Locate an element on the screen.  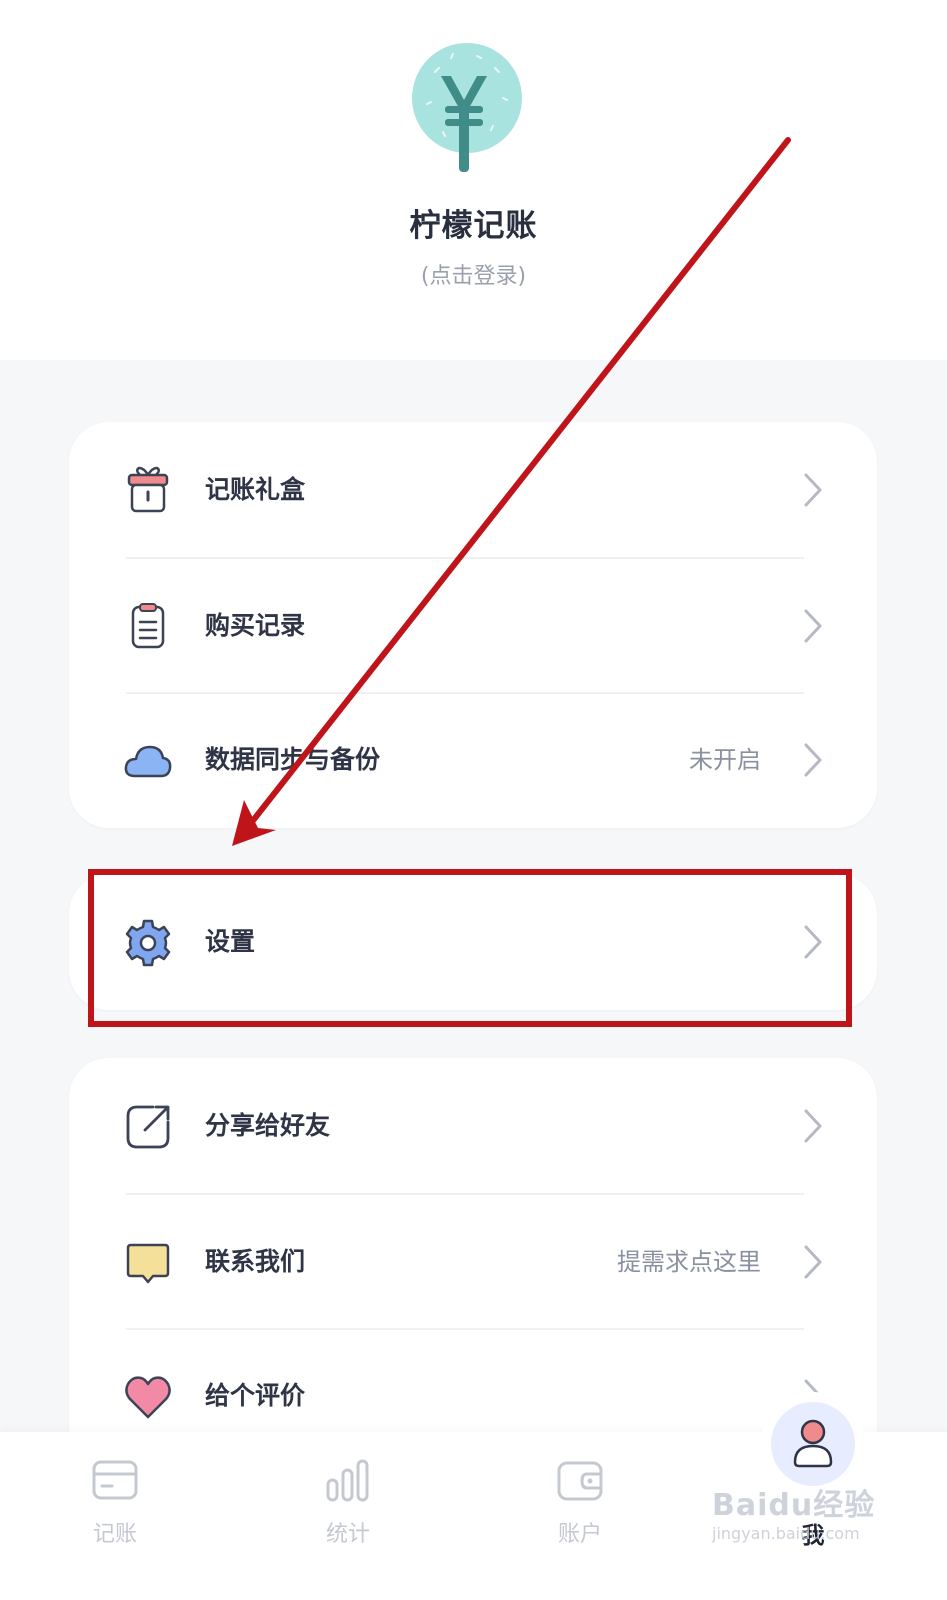
menu-item-label: 记账礼盒 is located at coordinates (255, 489).